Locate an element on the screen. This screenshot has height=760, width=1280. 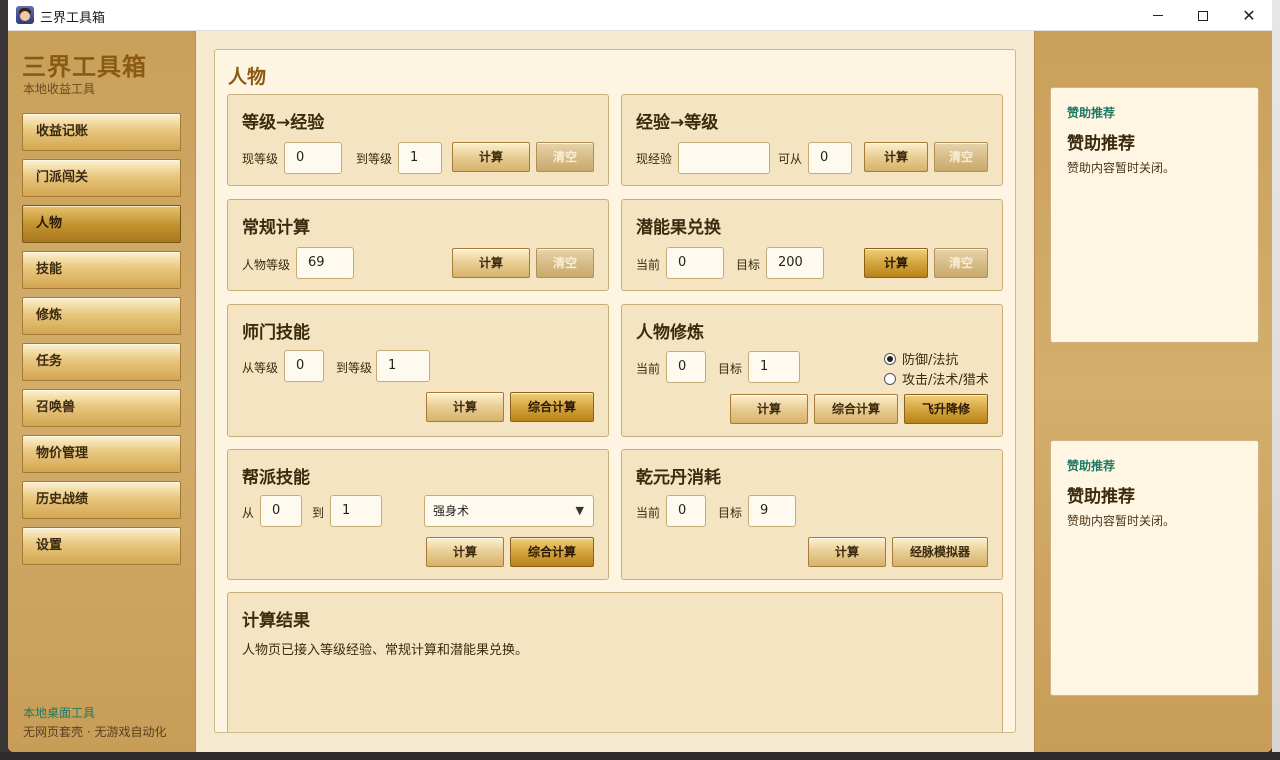
close-button: ✕ is located at coordinates (1249, 15).